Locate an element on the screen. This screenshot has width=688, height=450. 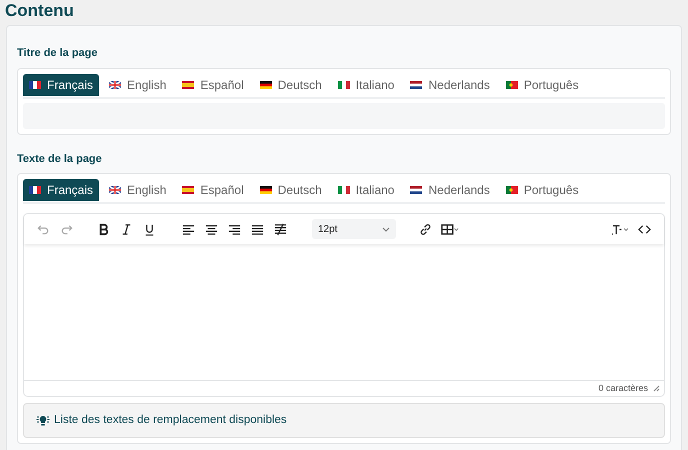
justify-icon is located at coordinates (257, 229).